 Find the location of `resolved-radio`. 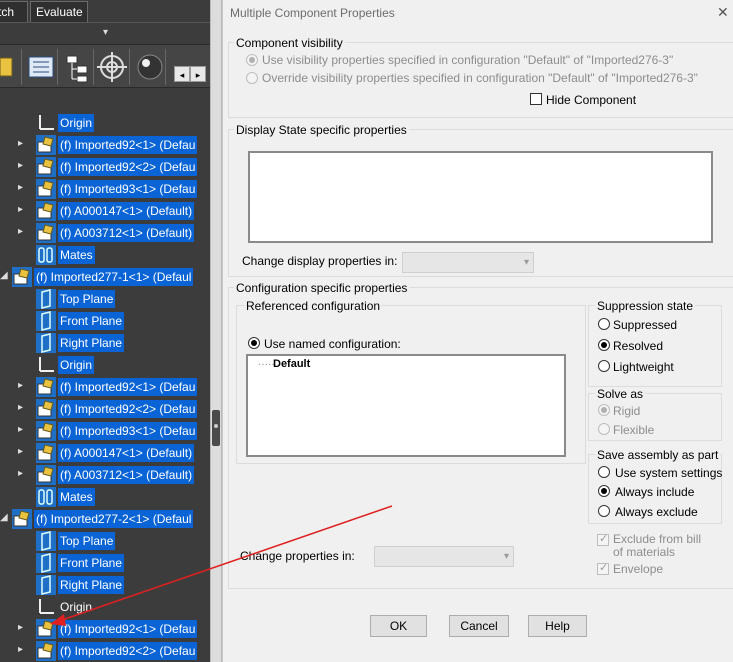

resolved-radio is located at coordinates (604, 345).